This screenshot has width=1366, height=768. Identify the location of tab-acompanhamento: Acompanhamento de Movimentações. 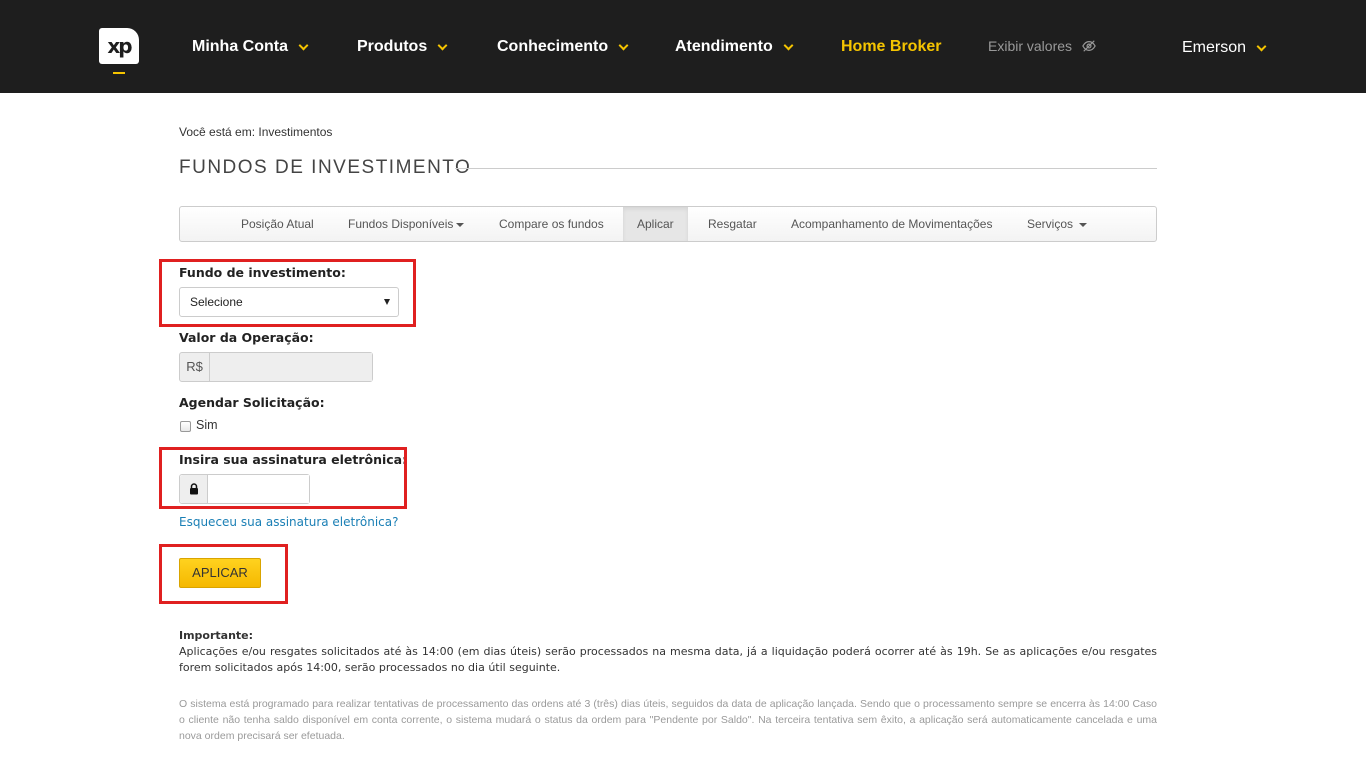
(891, 224).